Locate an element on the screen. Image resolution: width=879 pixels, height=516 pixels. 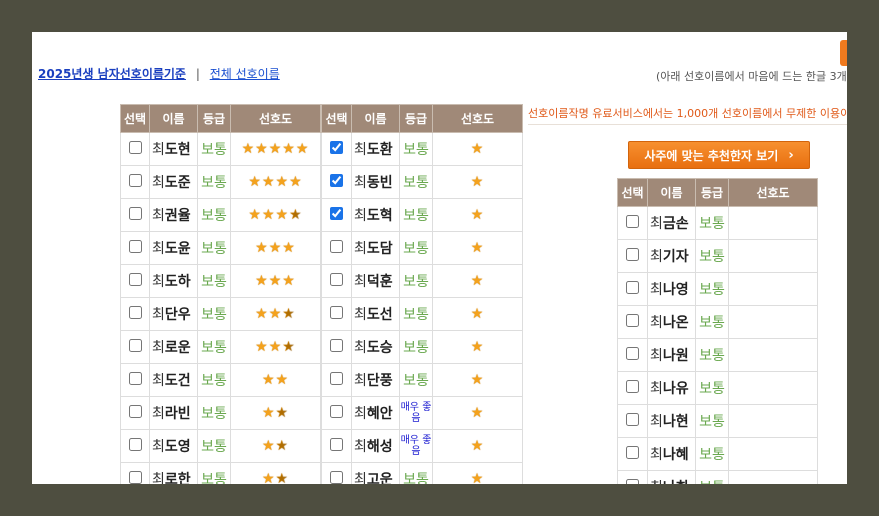
recommend-button-label: 사주에 맞는 추천한자 보기 is located at coordinates (711, 155).